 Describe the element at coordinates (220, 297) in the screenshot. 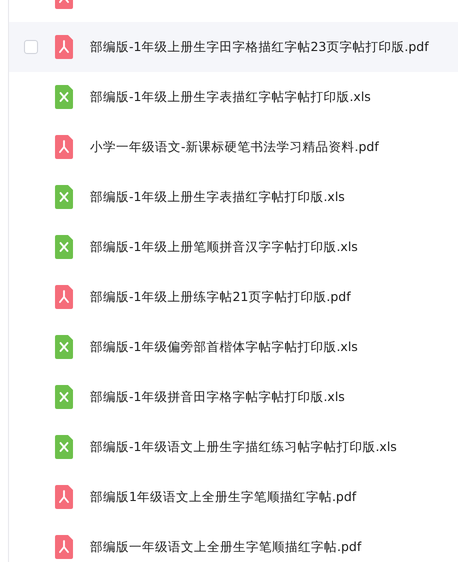

I see `file-name: 部编版-1年级上册练字帖21页字帖打印版.pdf` at that location.